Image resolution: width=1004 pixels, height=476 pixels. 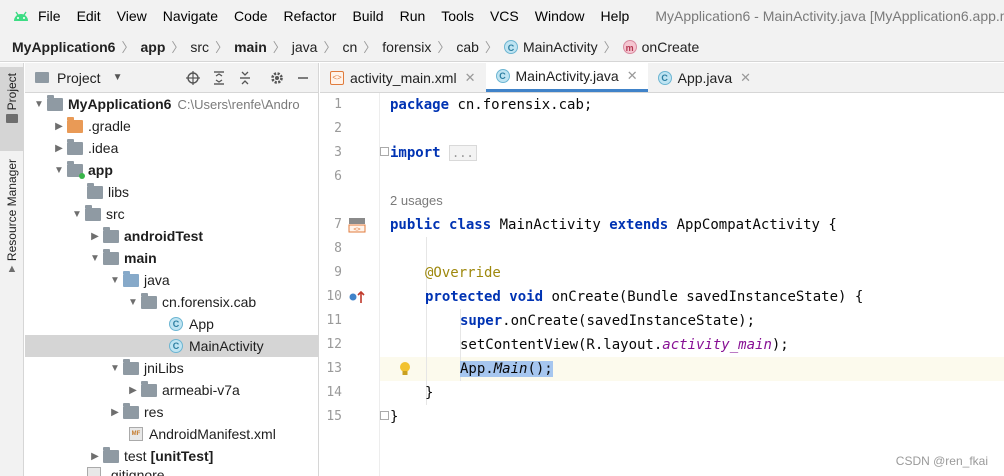 I want to click on tree-item-myapplication6: ▼ MyApplication6 C:\Users\renfe\Andro, so click(x=171, y=104).